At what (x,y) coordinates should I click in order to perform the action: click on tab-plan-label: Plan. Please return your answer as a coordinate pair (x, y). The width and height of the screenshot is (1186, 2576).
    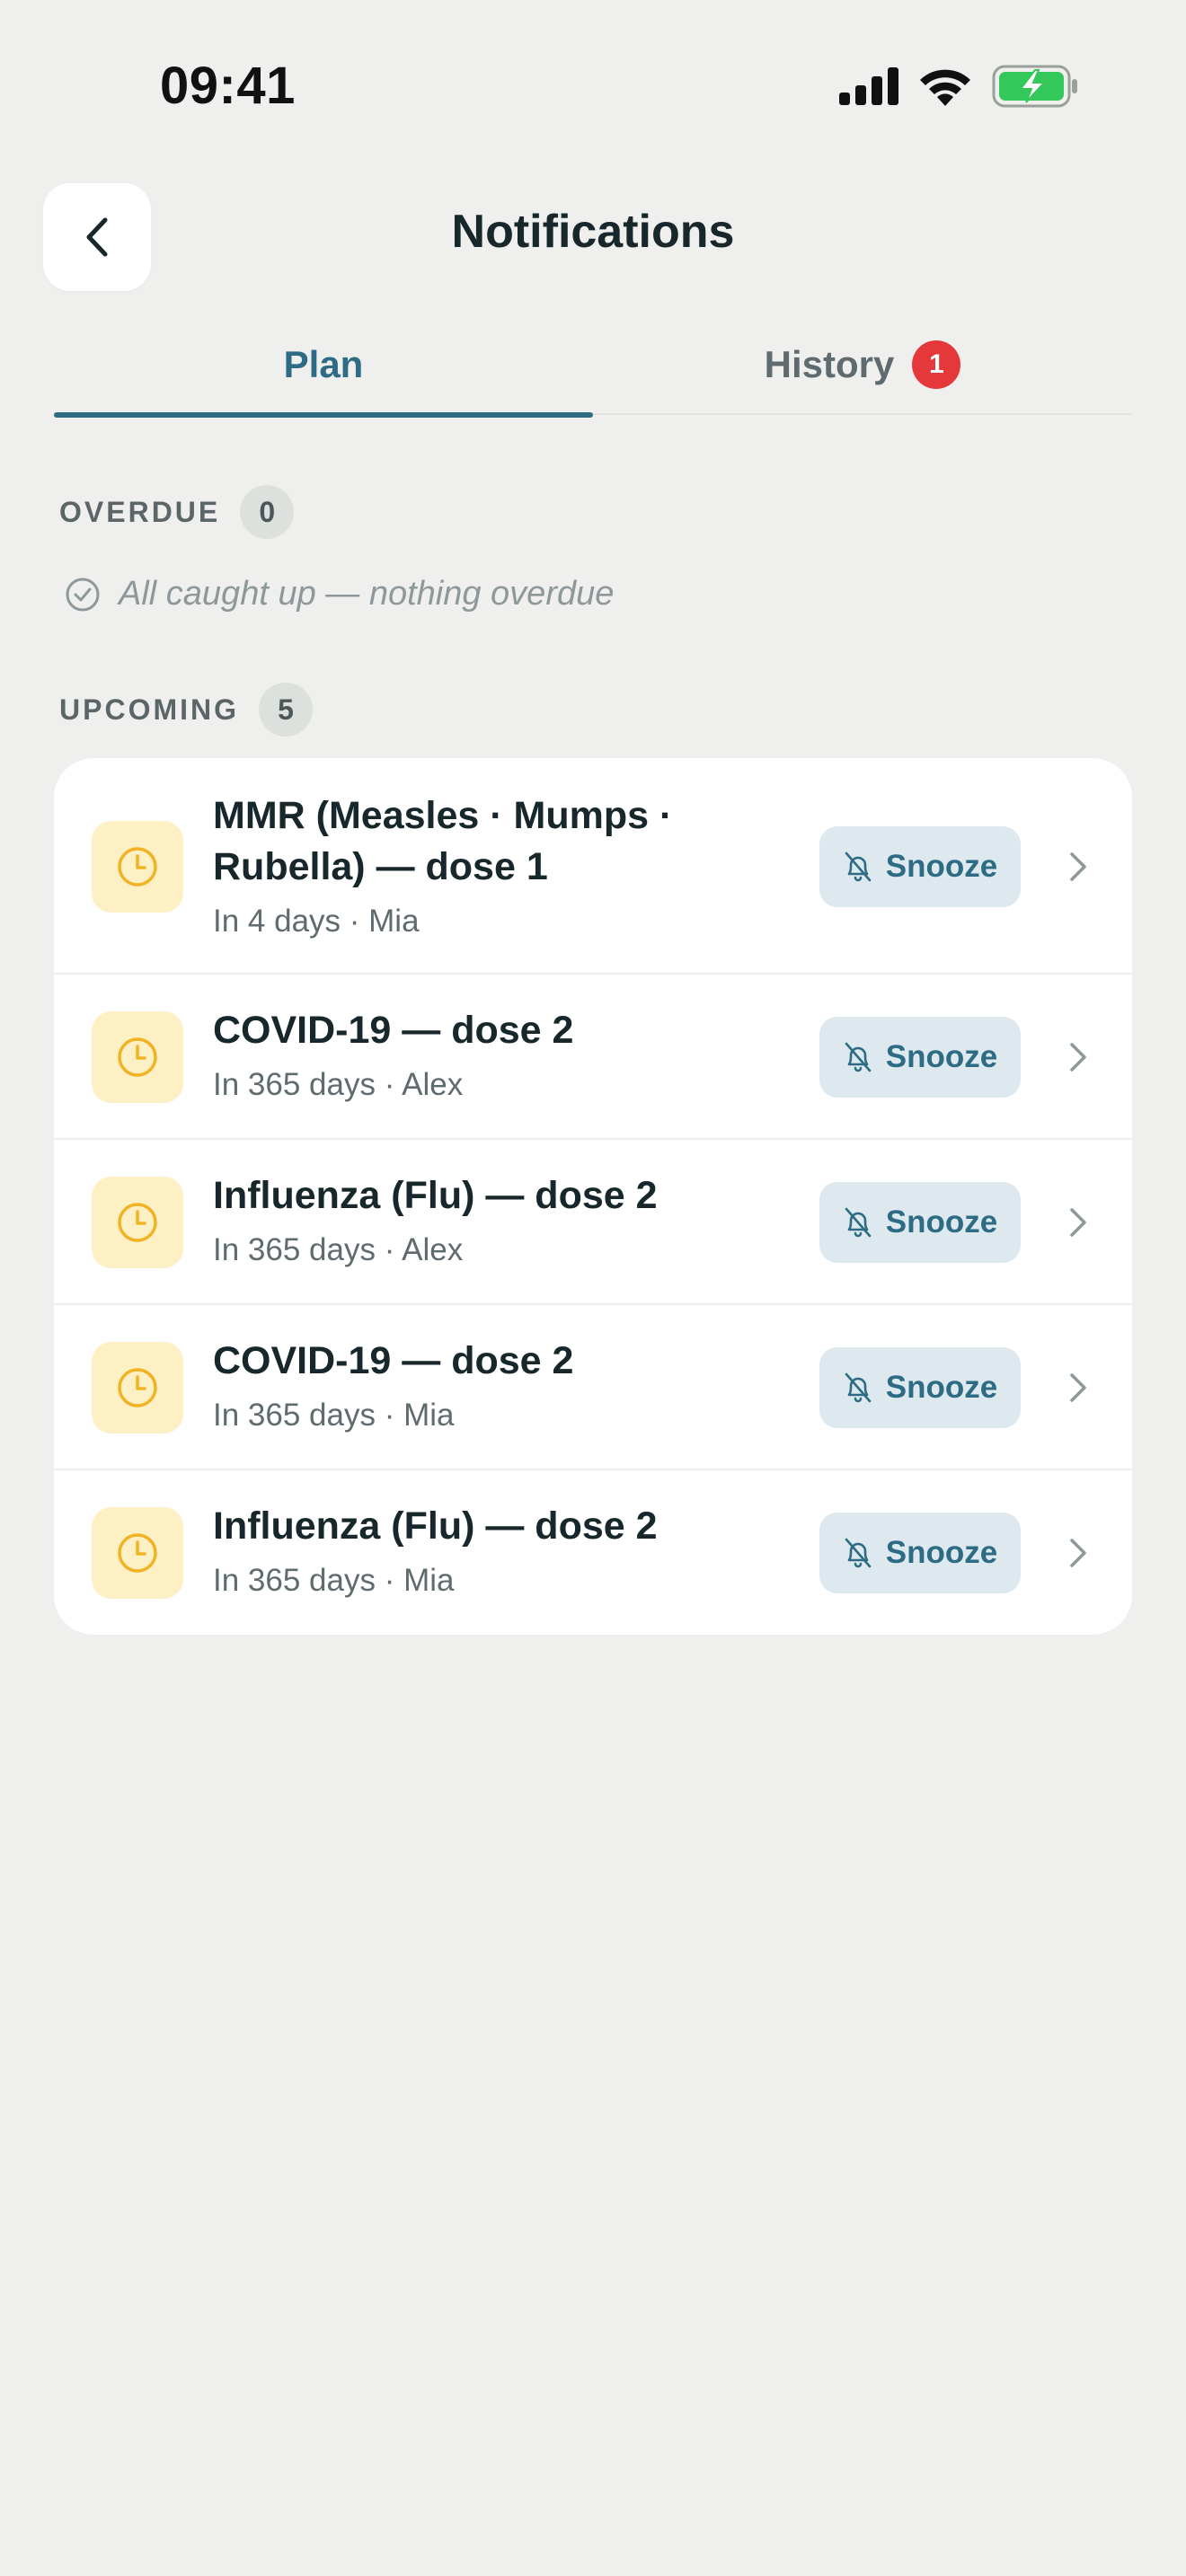
    Looking at the image, I should click on (323, 364).